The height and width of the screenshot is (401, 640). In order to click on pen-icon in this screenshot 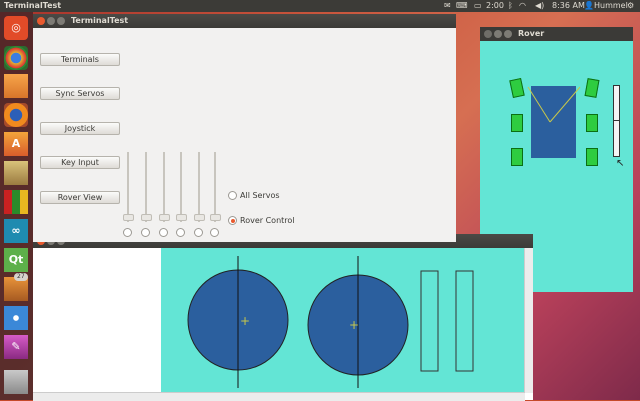, I will do `click(16, 318)`.